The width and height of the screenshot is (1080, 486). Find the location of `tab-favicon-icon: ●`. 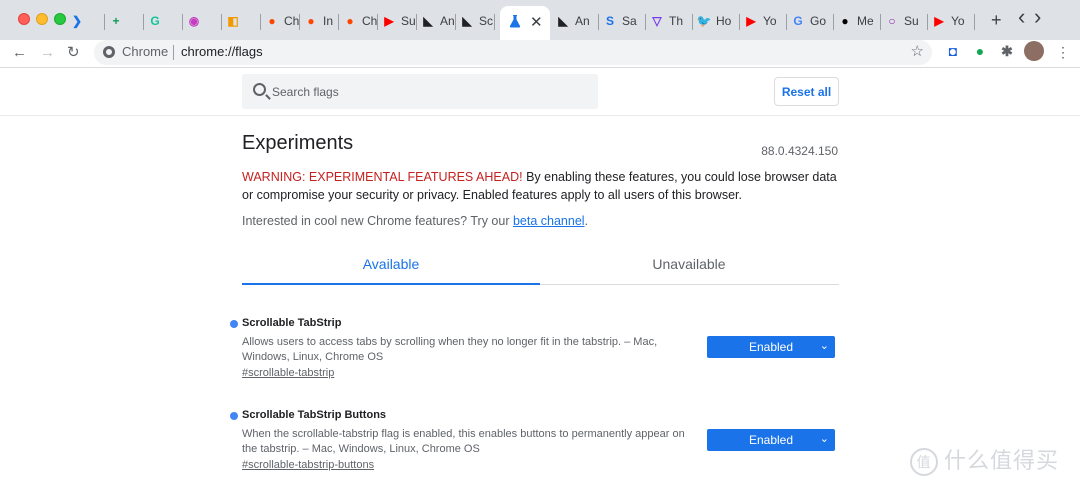

tab-favicon-icon: ● is located at coordinates (350, 21).